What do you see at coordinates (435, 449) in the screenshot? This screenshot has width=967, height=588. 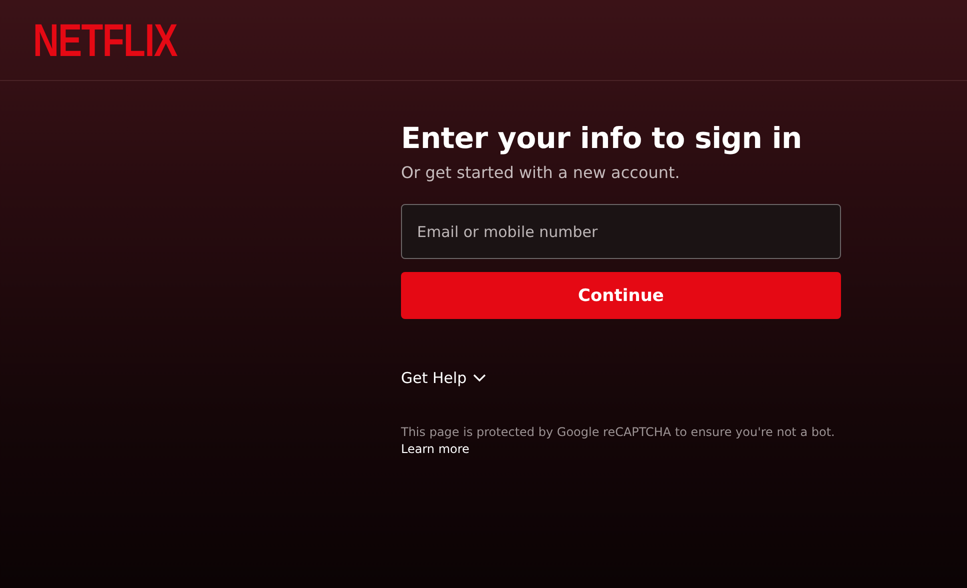 I see `learn-more-link: Learn more` at bounding box center [435, 449].